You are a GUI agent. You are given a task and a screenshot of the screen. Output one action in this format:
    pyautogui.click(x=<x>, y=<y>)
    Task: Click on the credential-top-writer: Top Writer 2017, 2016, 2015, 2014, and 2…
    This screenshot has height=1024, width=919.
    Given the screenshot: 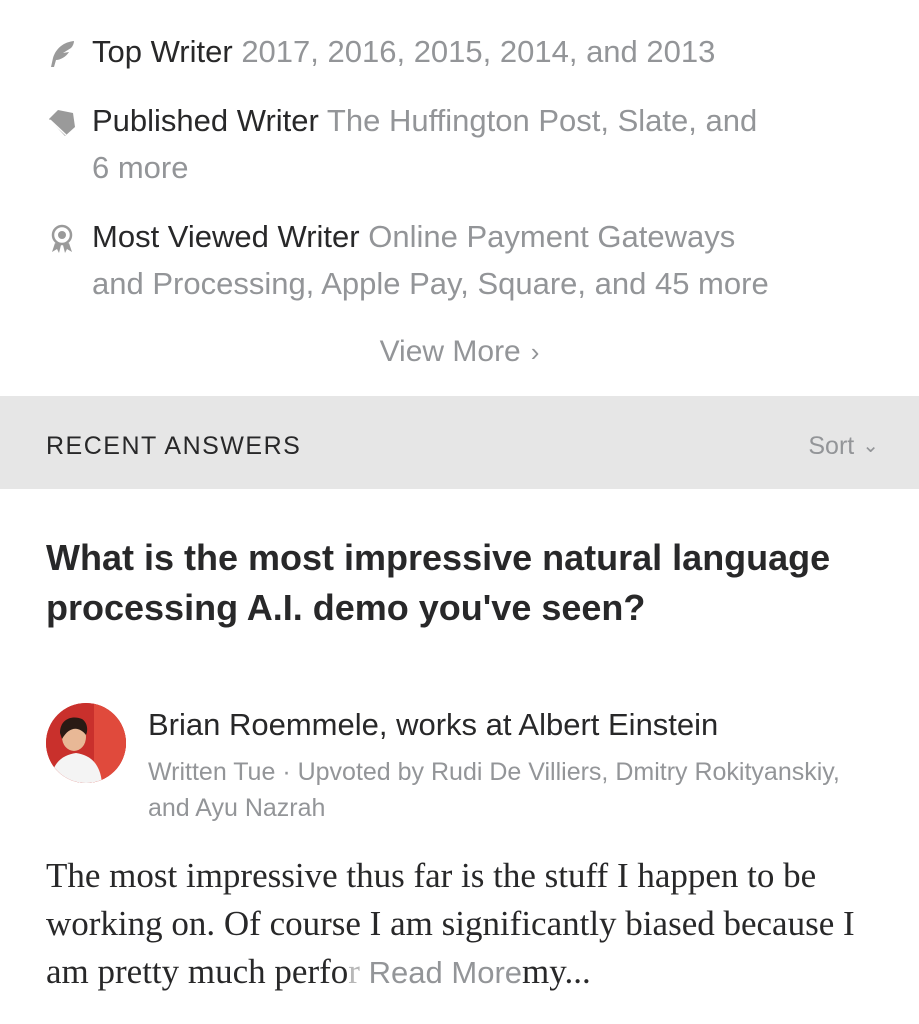 What is the action you would take?
    pyautogui.click(x=461, y=51)
    